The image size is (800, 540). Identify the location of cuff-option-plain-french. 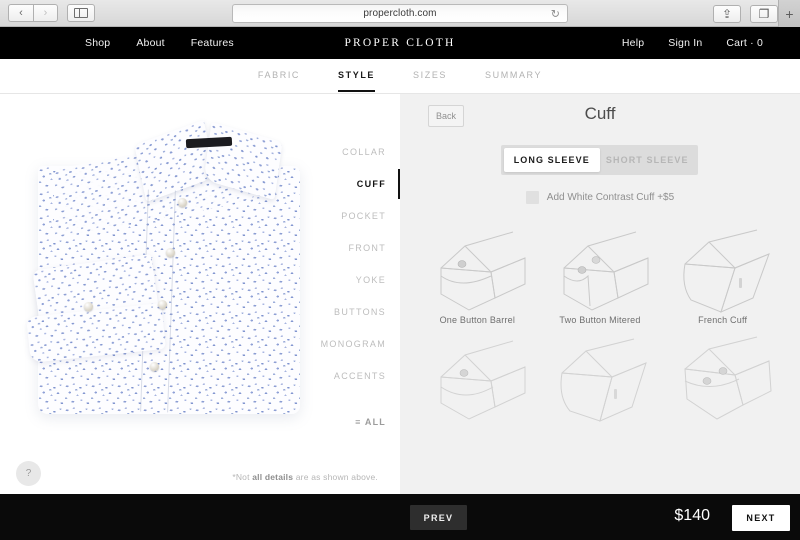
(600, 378).